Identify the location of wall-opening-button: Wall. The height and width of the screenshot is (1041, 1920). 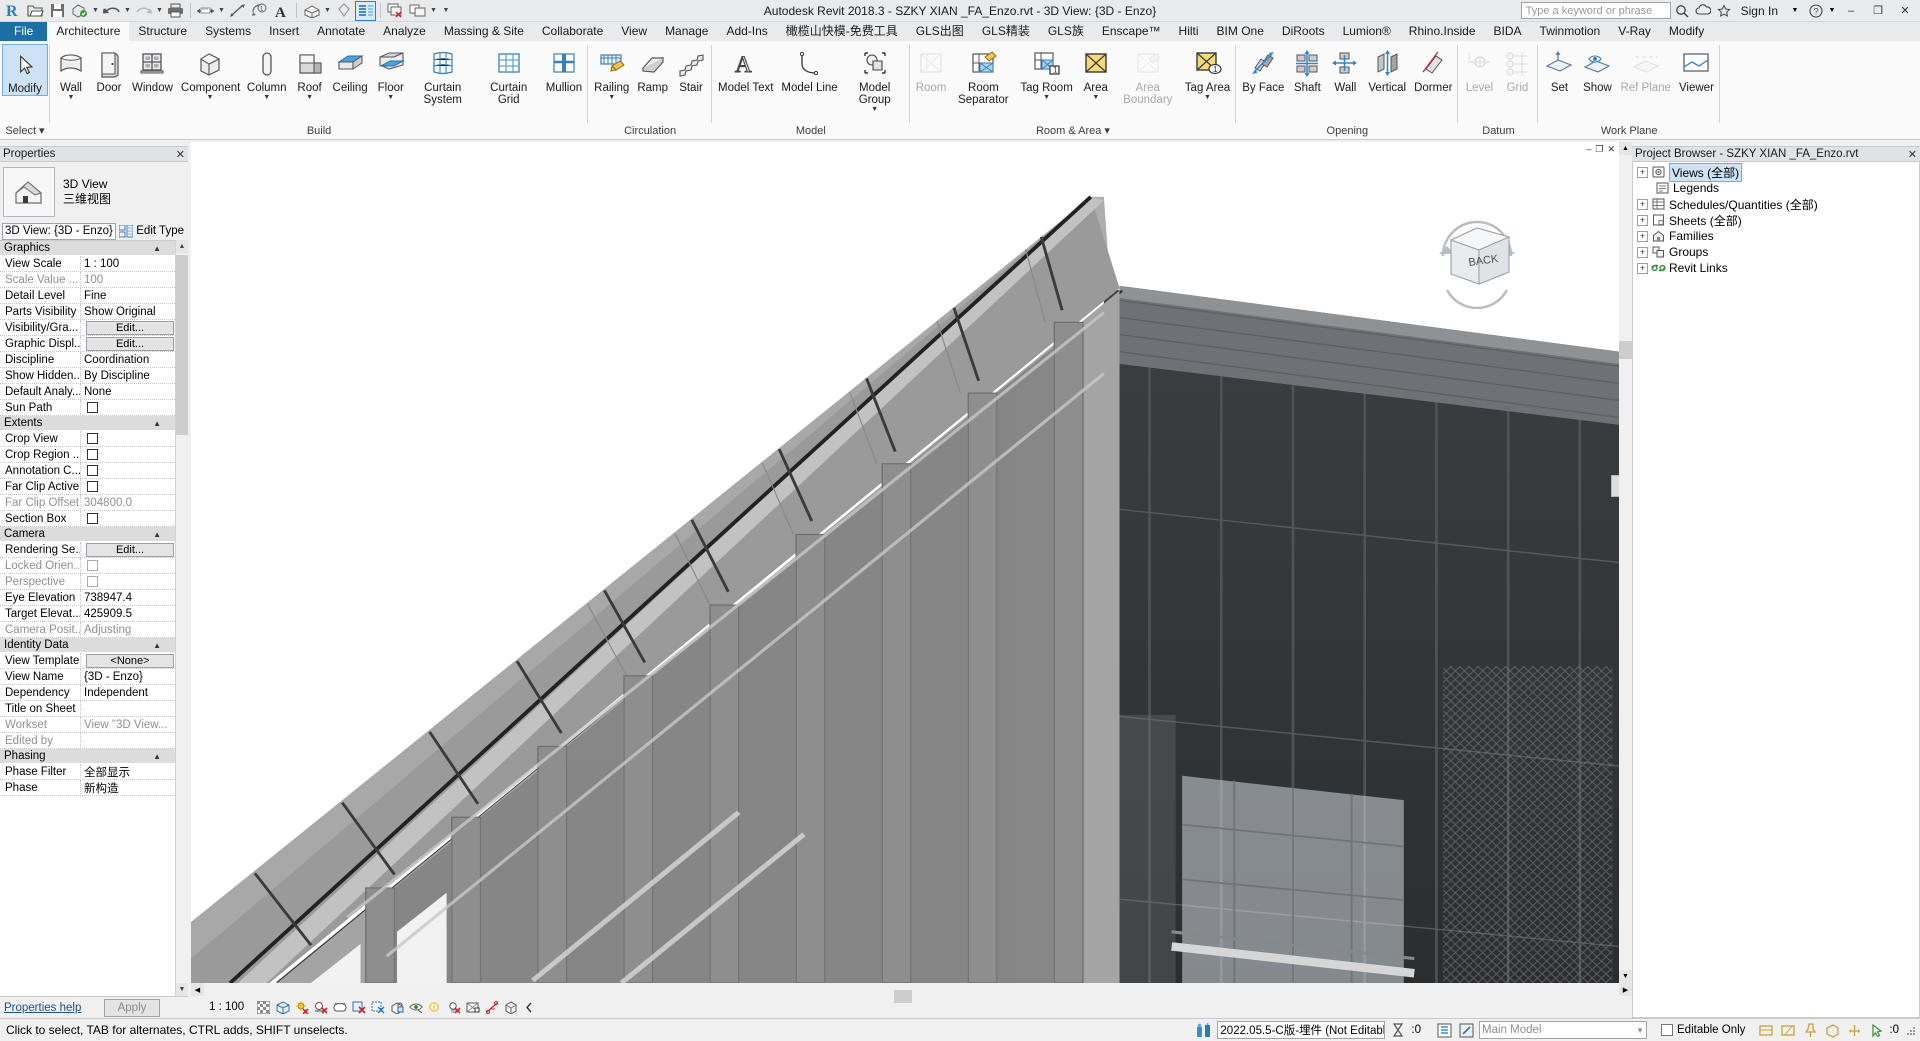
(1345, 69).